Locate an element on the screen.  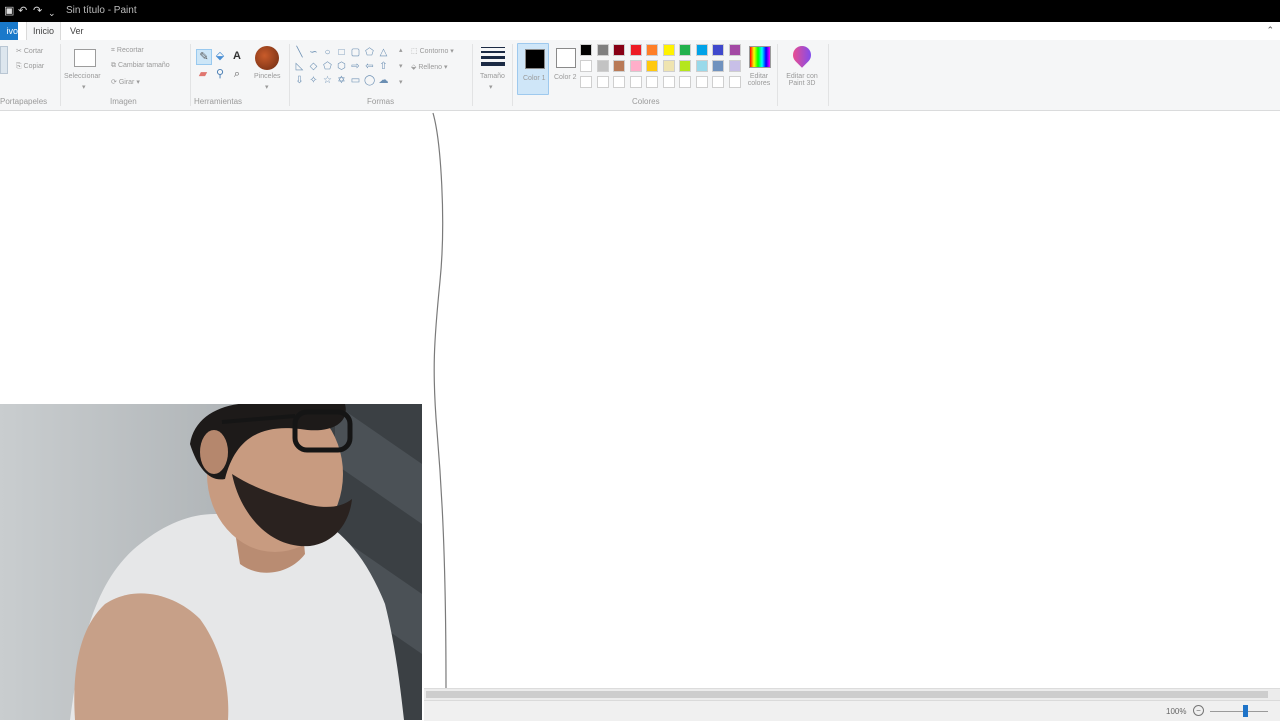
color1-button: Color 1 is located at coordinates (533, 69).